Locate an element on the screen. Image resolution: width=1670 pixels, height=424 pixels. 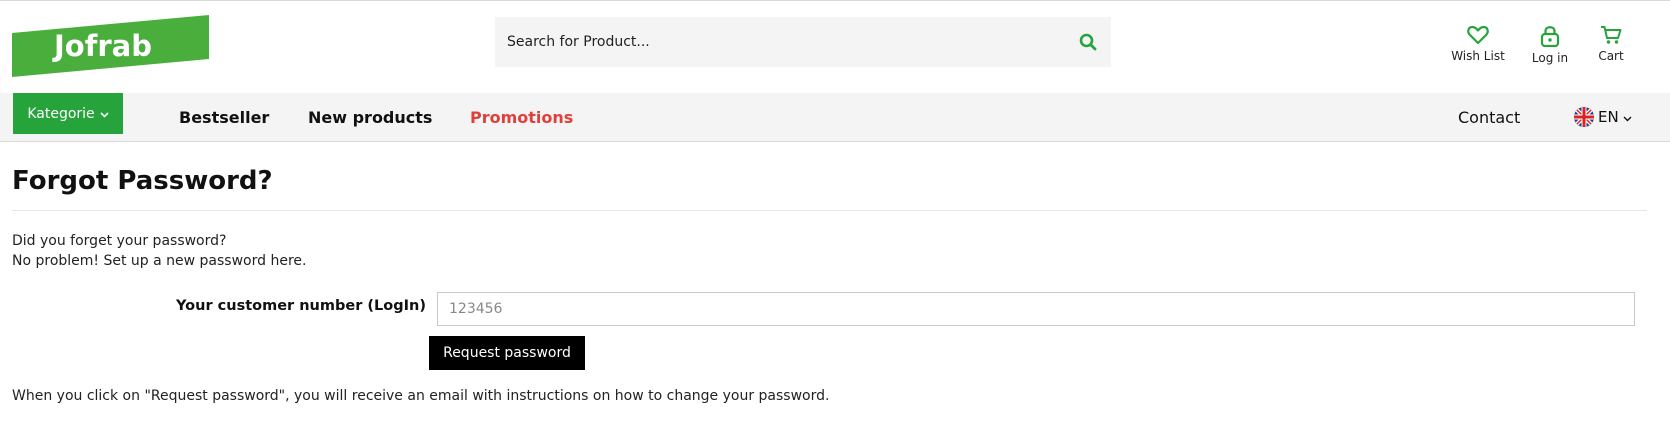
search-bar is located at coordinates (803, 42).